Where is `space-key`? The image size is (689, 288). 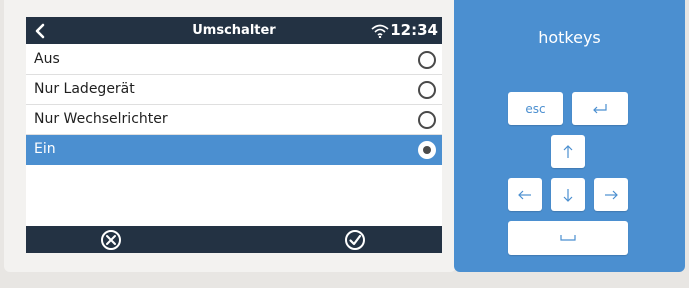
space-key is located at coordinates (568, 238).